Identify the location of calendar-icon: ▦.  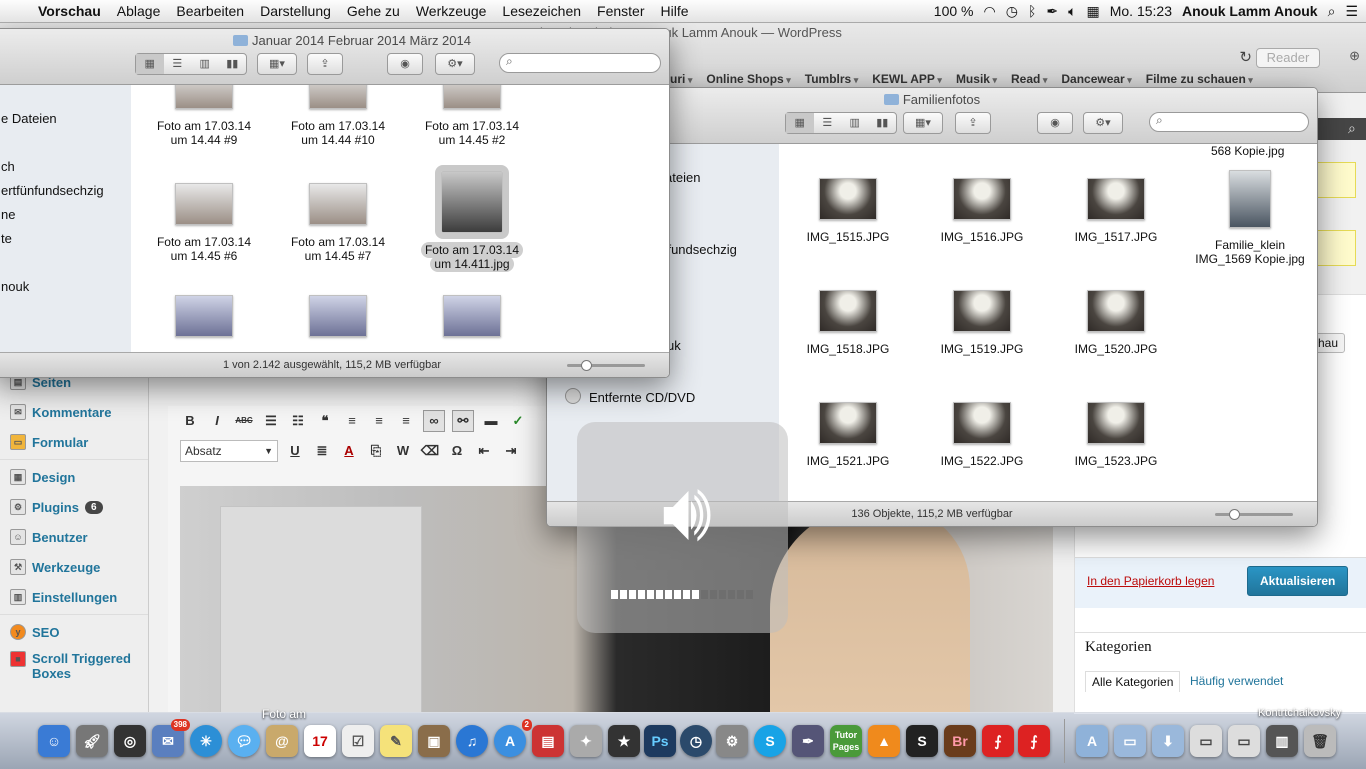
(1092, 11).